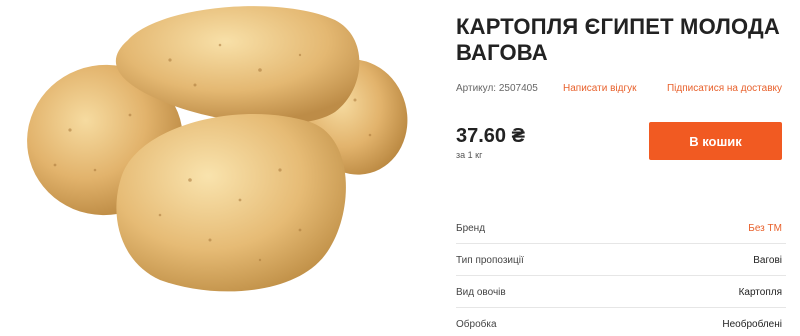 This screenshot has width=800, height=336. I want to click on spec-row-brand: Бренд Без ТМ, so click(621, 228).